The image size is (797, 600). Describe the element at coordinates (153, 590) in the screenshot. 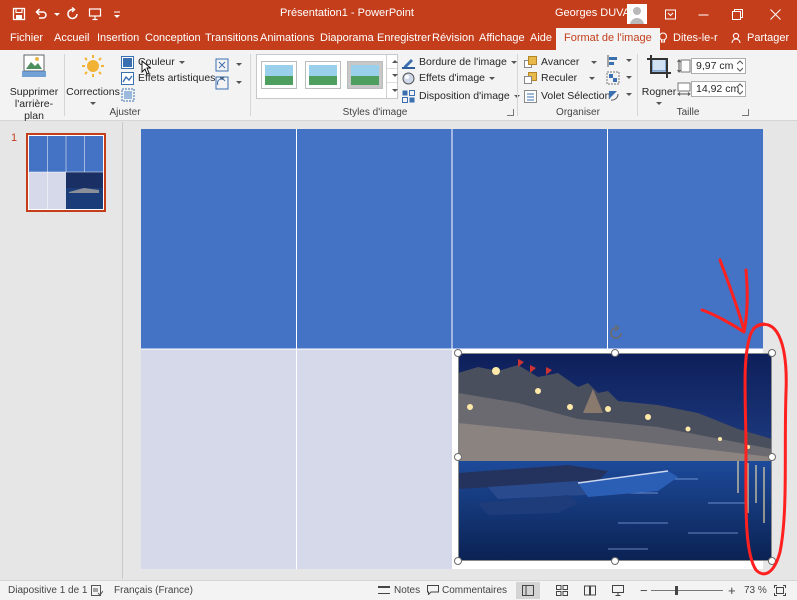

I see `language-indicator: Français (France)` at that location.